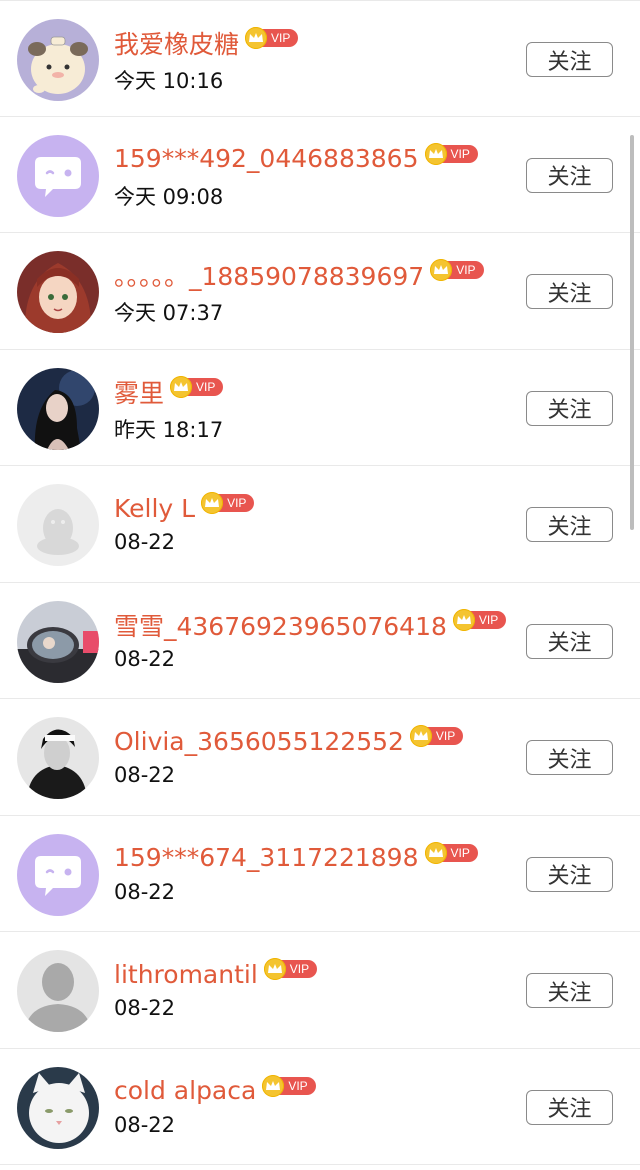 The image size is (640, 1170). What do you see at coordinates (176, 43) in the screenshot?
I see `user-name: 我爱橡皮糖` at bounding box center [176, 43].